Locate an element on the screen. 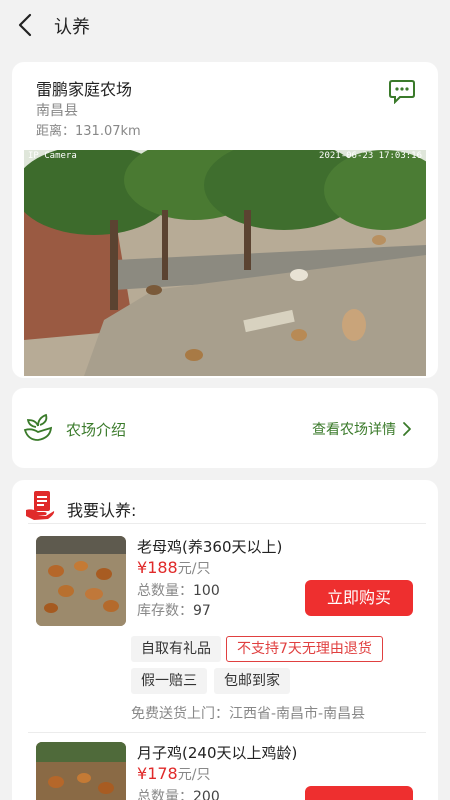  stock-quantity: 库存数：97 is located at coordinates (174, 611).